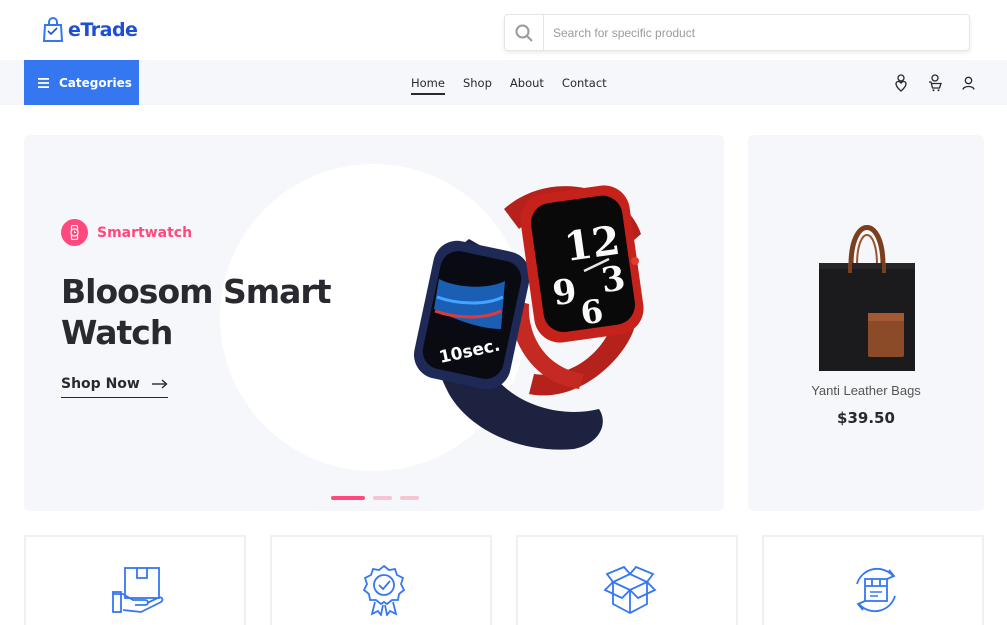  What do you see at coordinates (876, 590) in the screenshot?
I see `return-box-icon` at bounding box center [876, 590].